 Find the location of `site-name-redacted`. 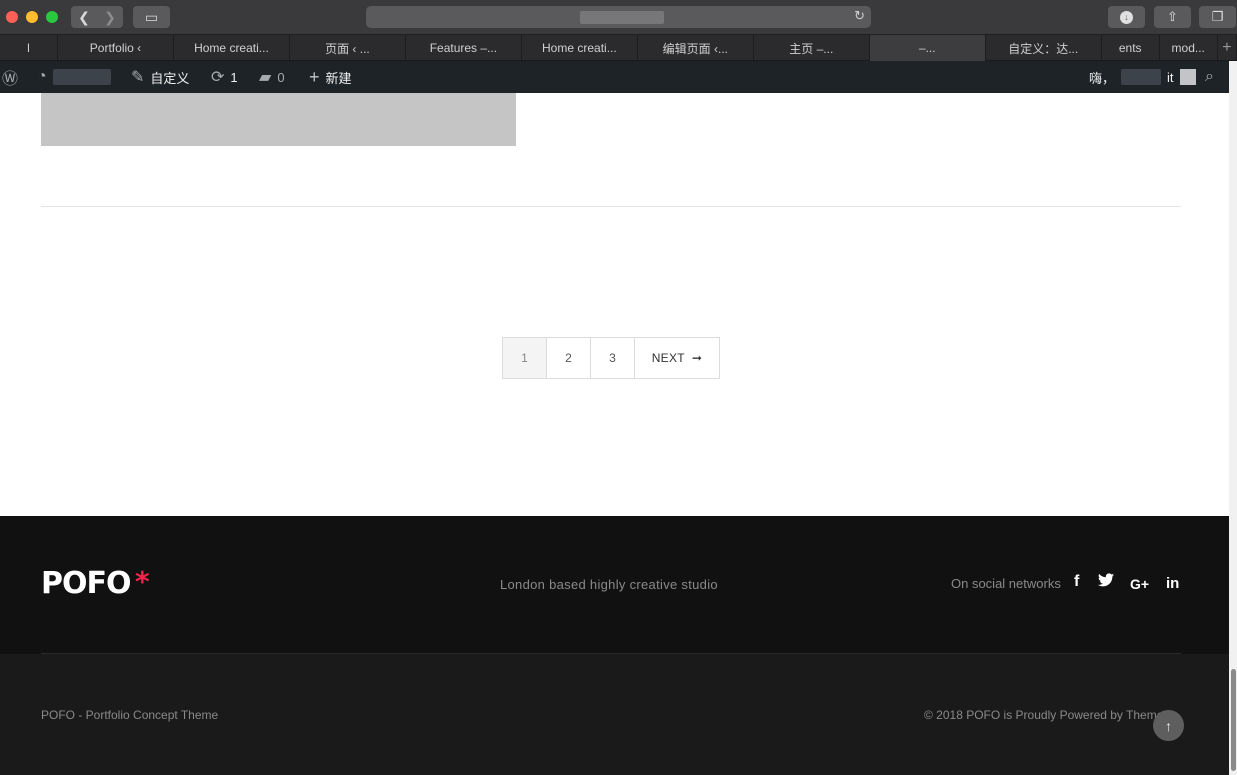

site-name-redacted is located at coordinates (81, 77).